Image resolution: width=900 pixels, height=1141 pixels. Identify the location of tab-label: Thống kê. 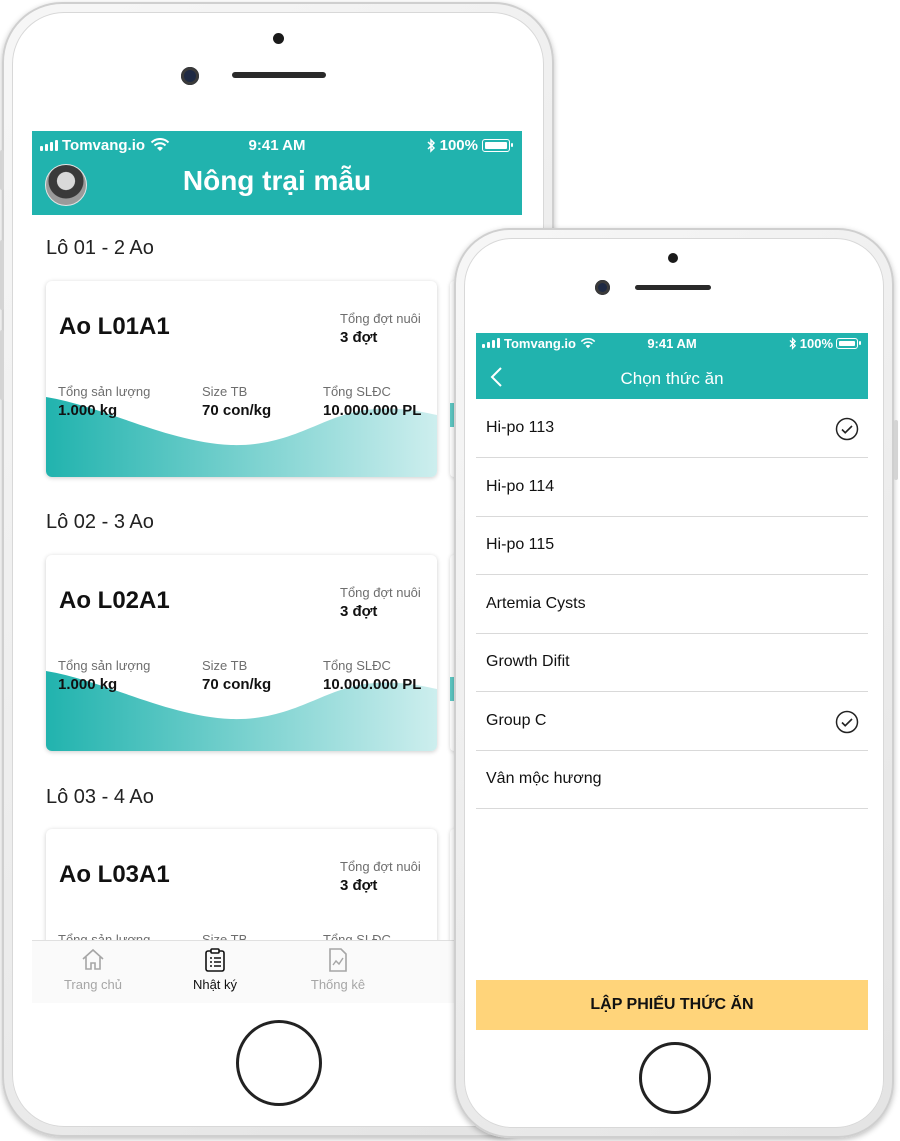
(338, 984).